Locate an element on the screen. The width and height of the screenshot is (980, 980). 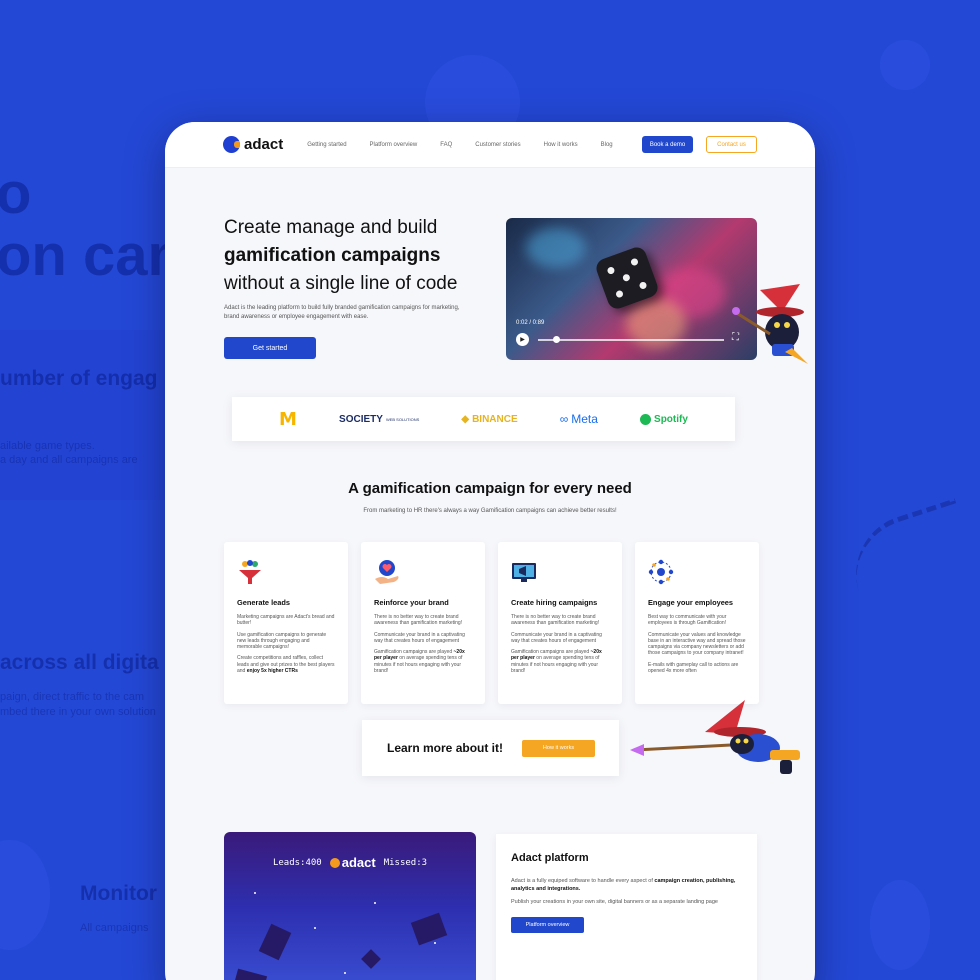
hero-video-player: 0:02 / 0:89 ▶ ⛶ is located at coordinates (631, 289).